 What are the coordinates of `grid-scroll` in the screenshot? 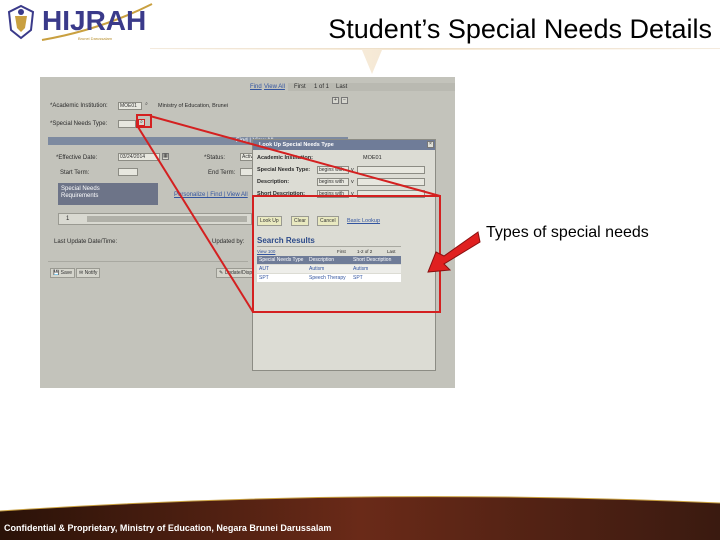 It's located at (167, 219).